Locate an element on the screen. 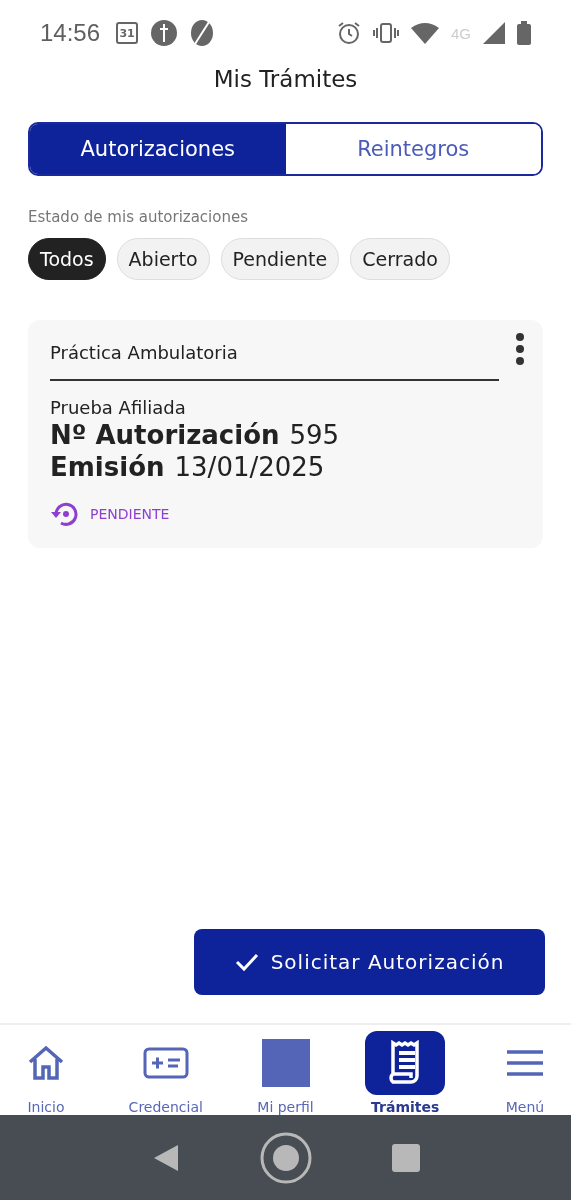 The image size is (571, 1200). check-icon is located at coordinates (246, 962).